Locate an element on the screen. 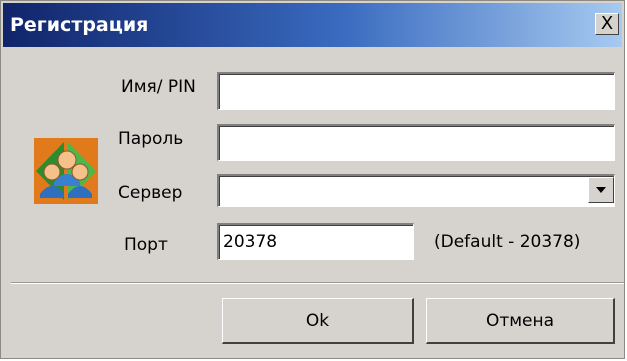  server-dropdown is located at coordinates (416, 190).